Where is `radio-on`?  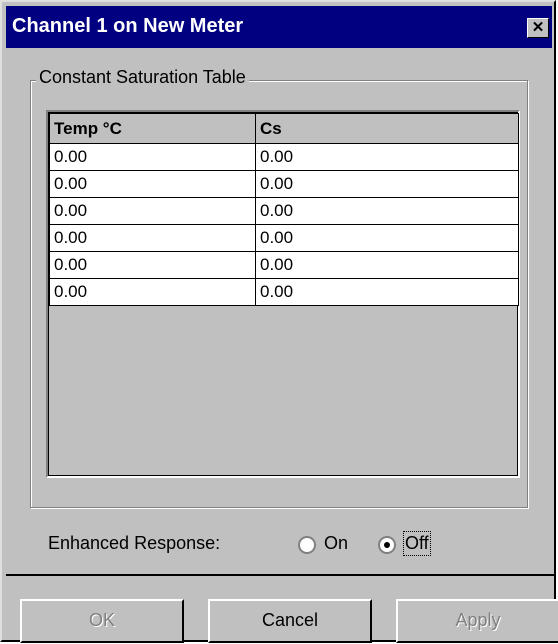 radio-on is located at coordinates (307, 545).